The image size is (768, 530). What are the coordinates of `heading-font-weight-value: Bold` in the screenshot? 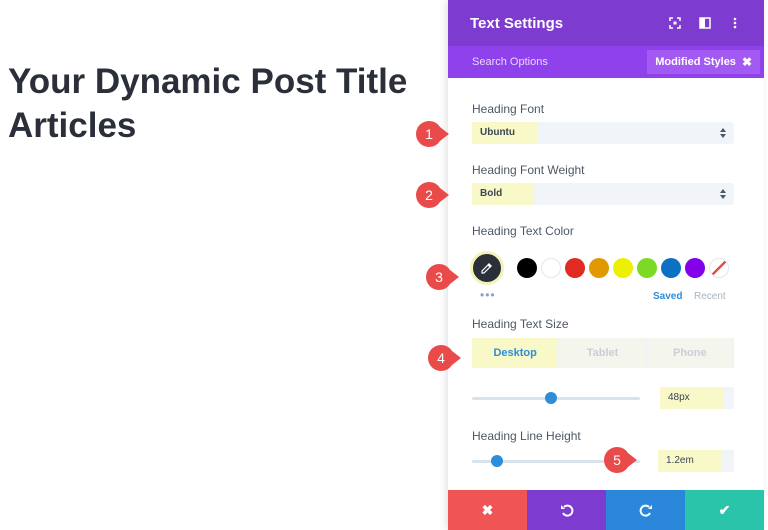 It's located at (503, 194).